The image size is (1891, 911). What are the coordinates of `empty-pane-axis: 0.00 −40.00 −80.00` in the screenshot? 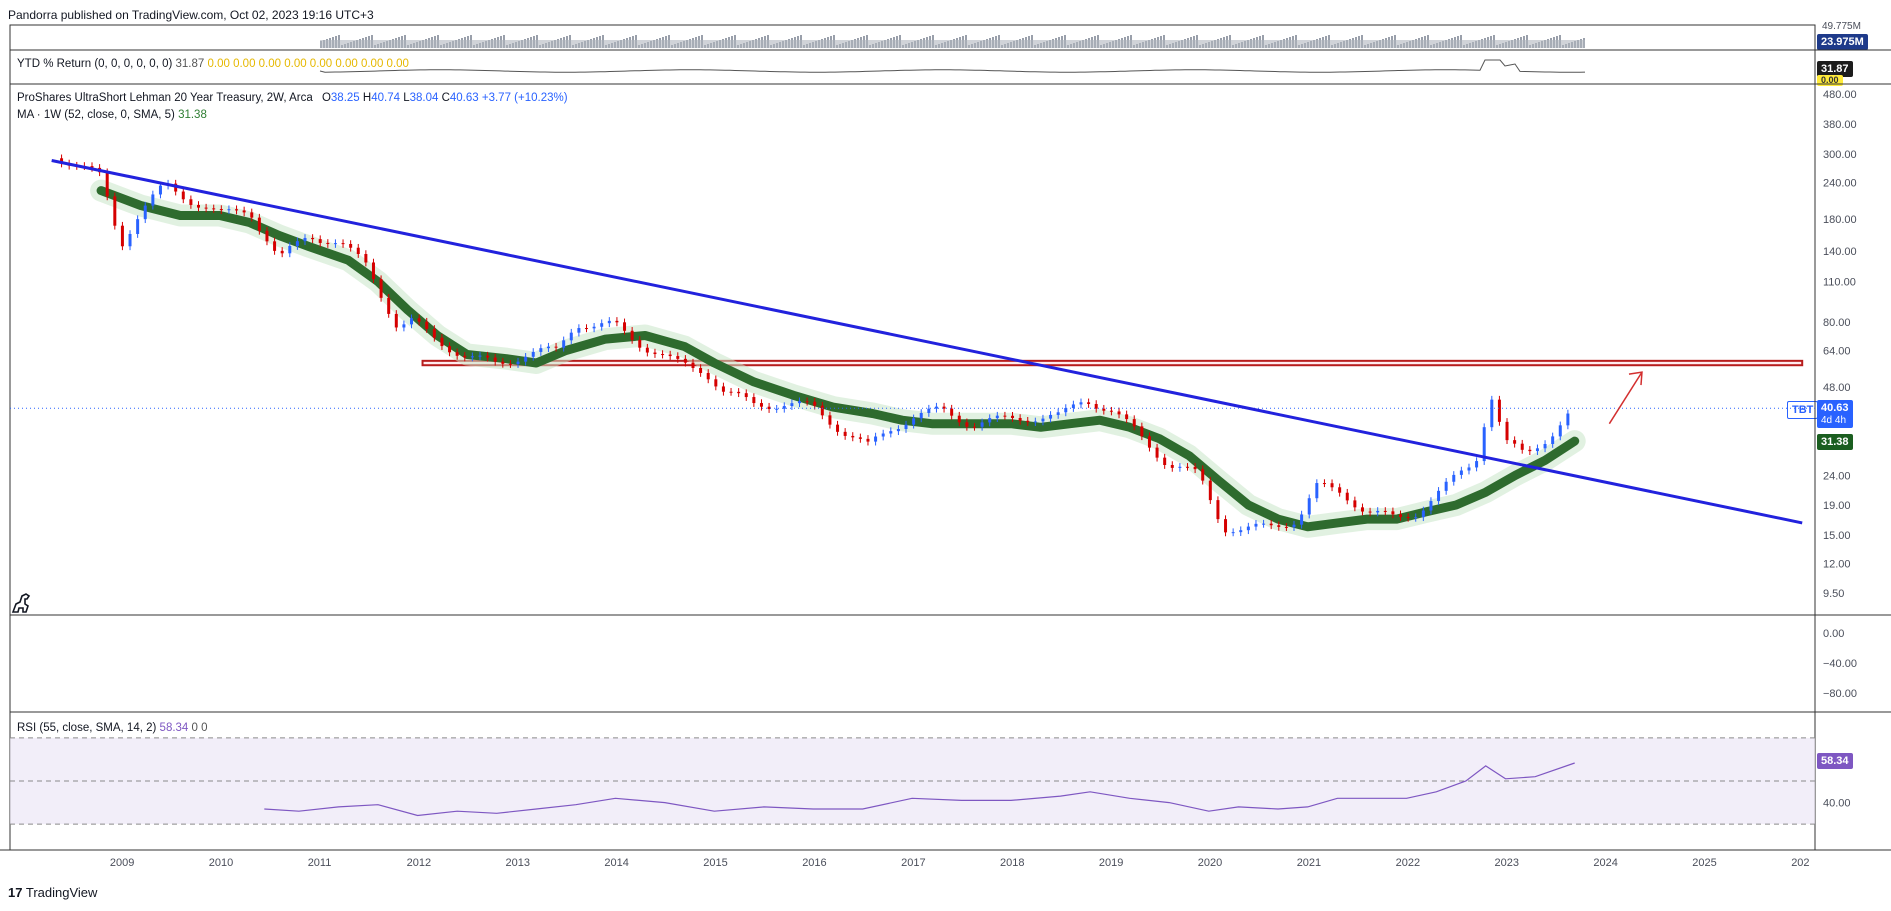 It's located at (1840, 664).